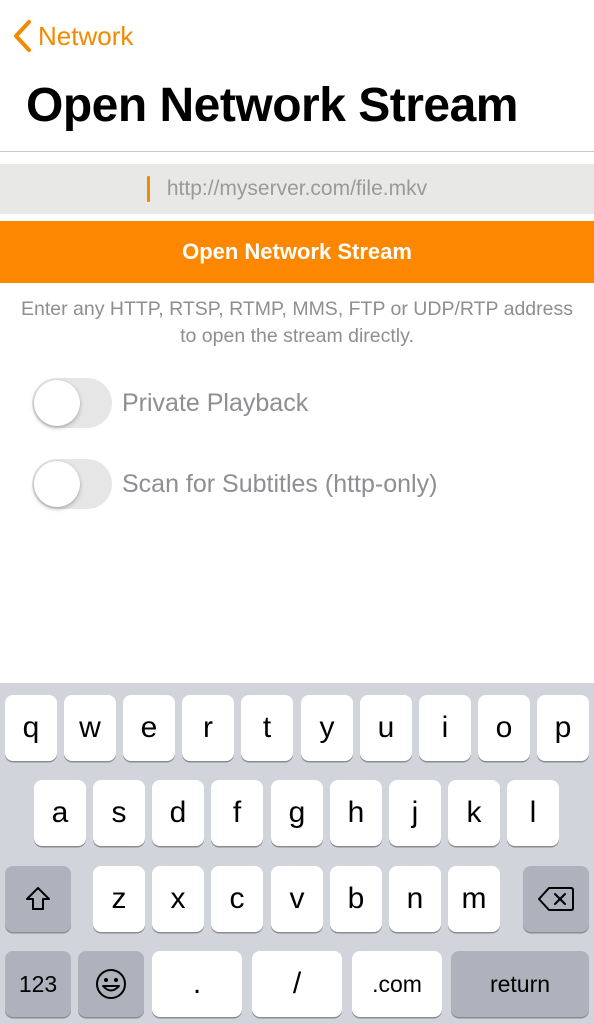 This screenshot has height=1024, width=594. I want to click on key-h: h, so click(356, 813).